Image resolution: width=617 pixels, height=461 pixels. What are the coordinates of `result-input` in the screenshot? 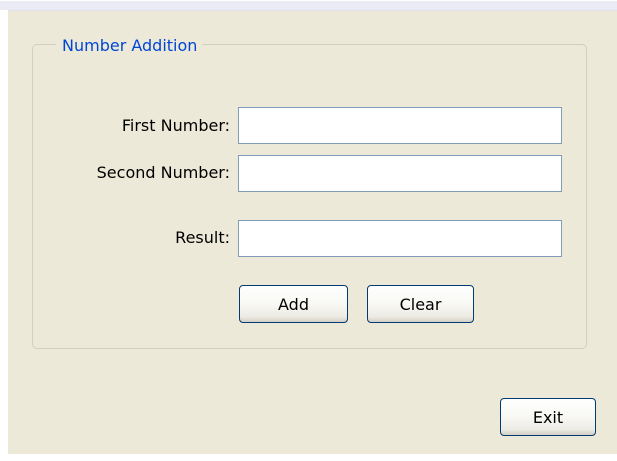 It's located at (400, 238).